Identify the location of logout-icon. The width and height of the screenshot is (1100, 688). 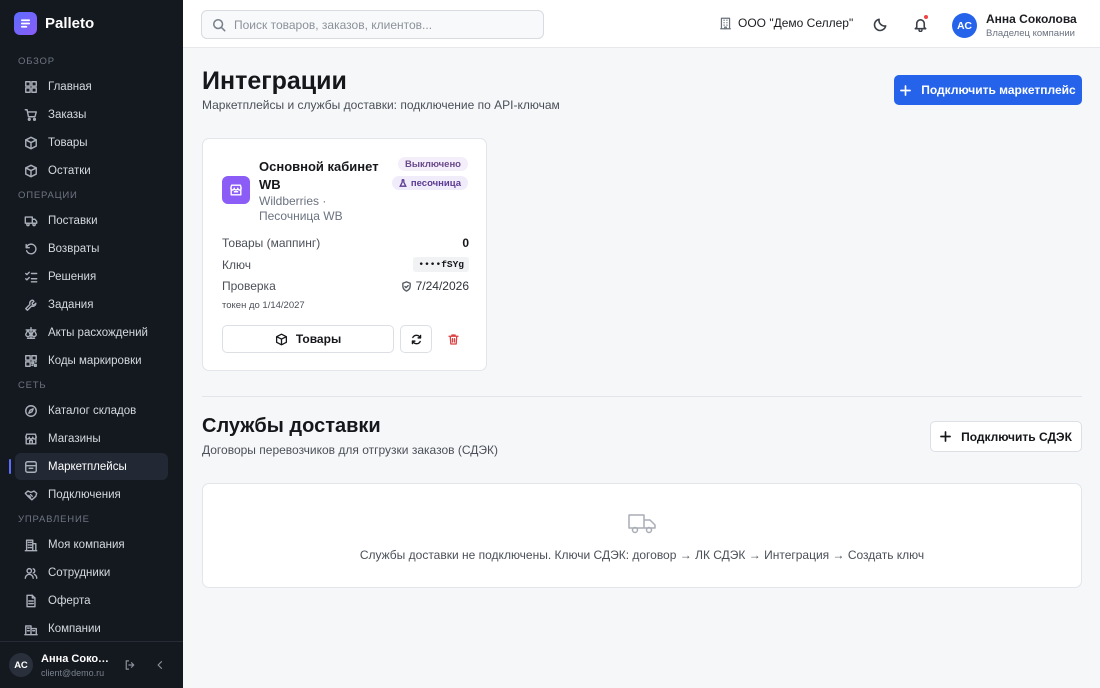
(130, 665).